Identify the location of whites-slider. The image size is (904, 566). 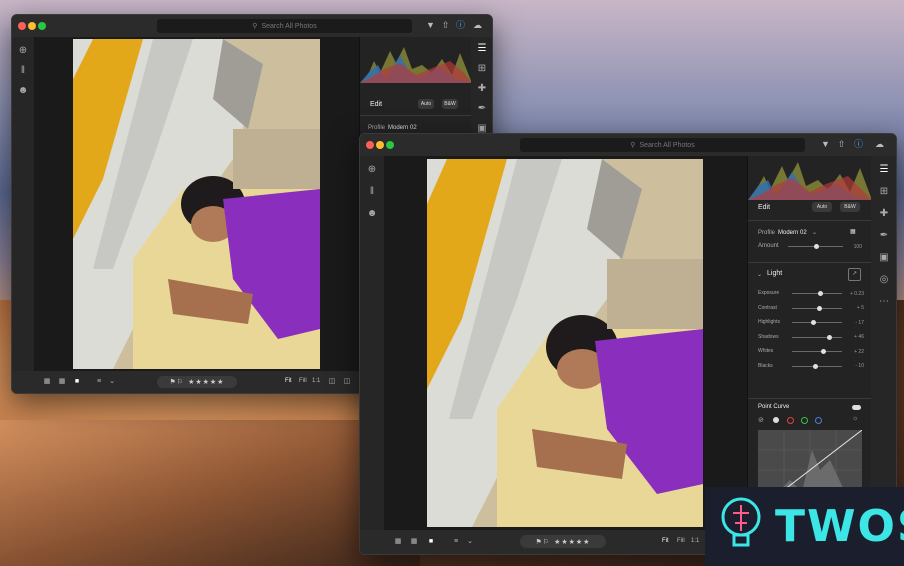
(817, 351).